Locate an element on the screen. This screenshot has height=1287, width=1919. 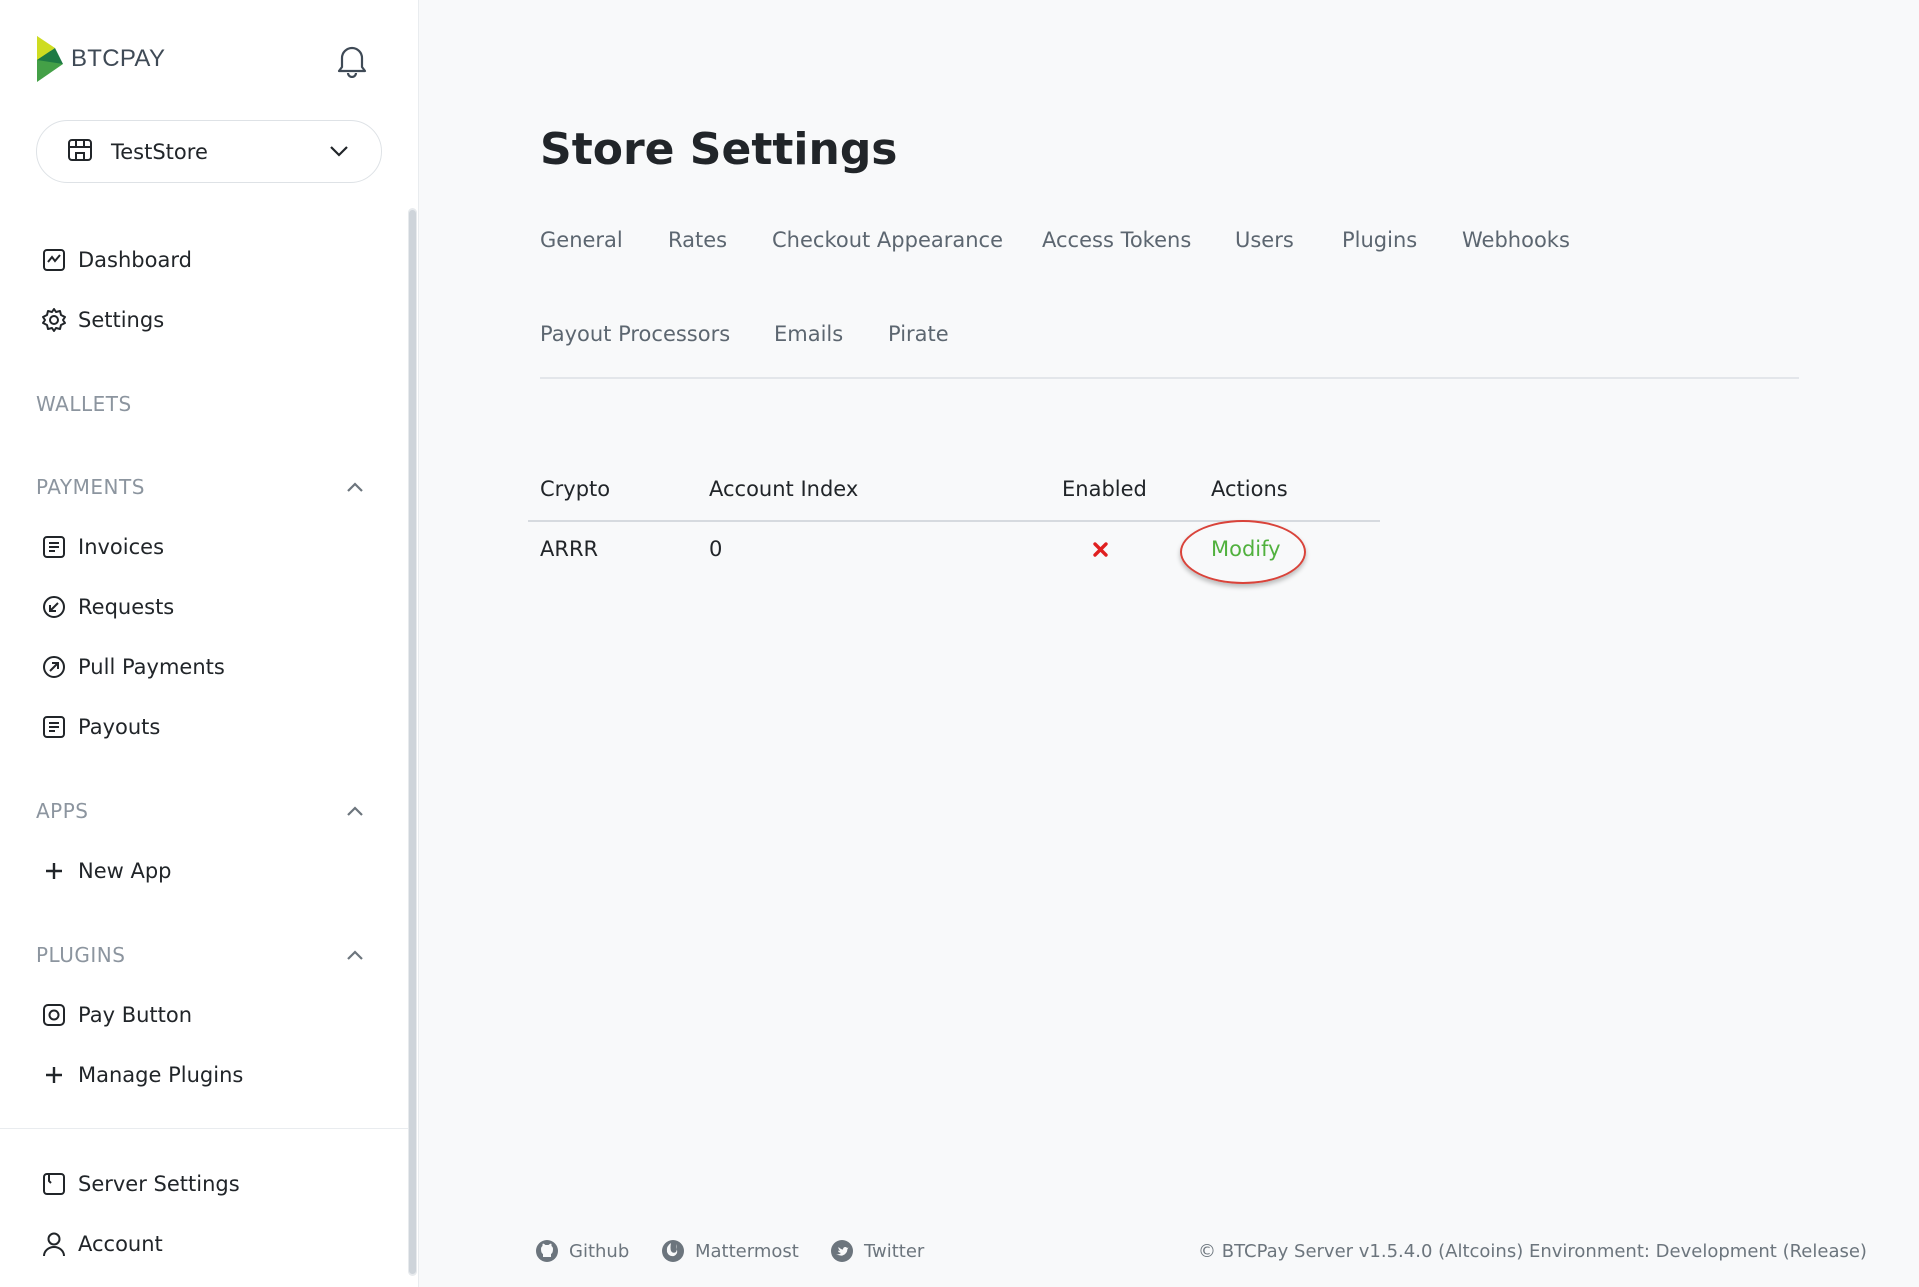
sidebar-item-account: Account is located at coordinates (101, 1244).